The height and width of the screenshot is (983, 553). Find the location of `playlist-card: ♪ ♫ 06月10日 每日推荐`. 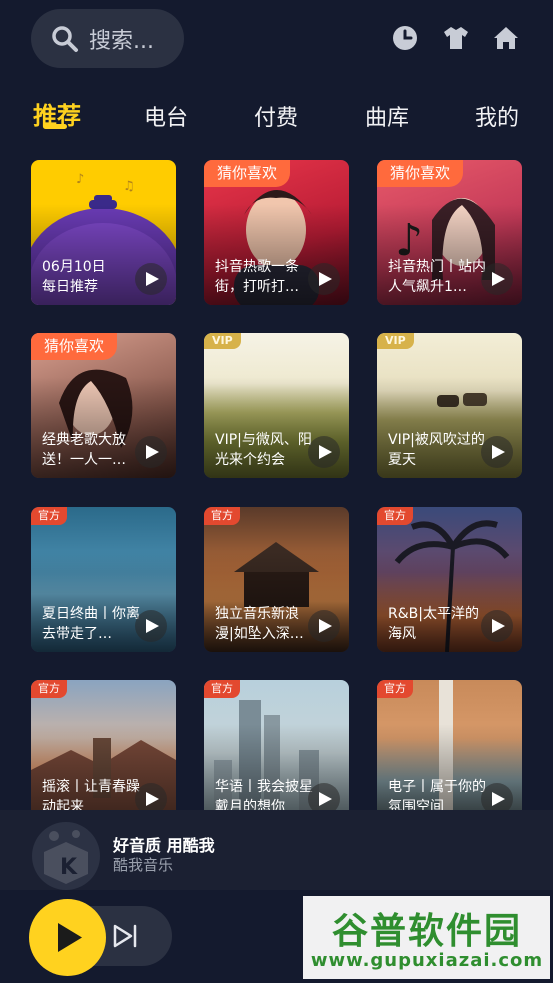

playlist-card: ♪ ♫ 06月10日 每日推荐 is located at coordinates (103, 232).